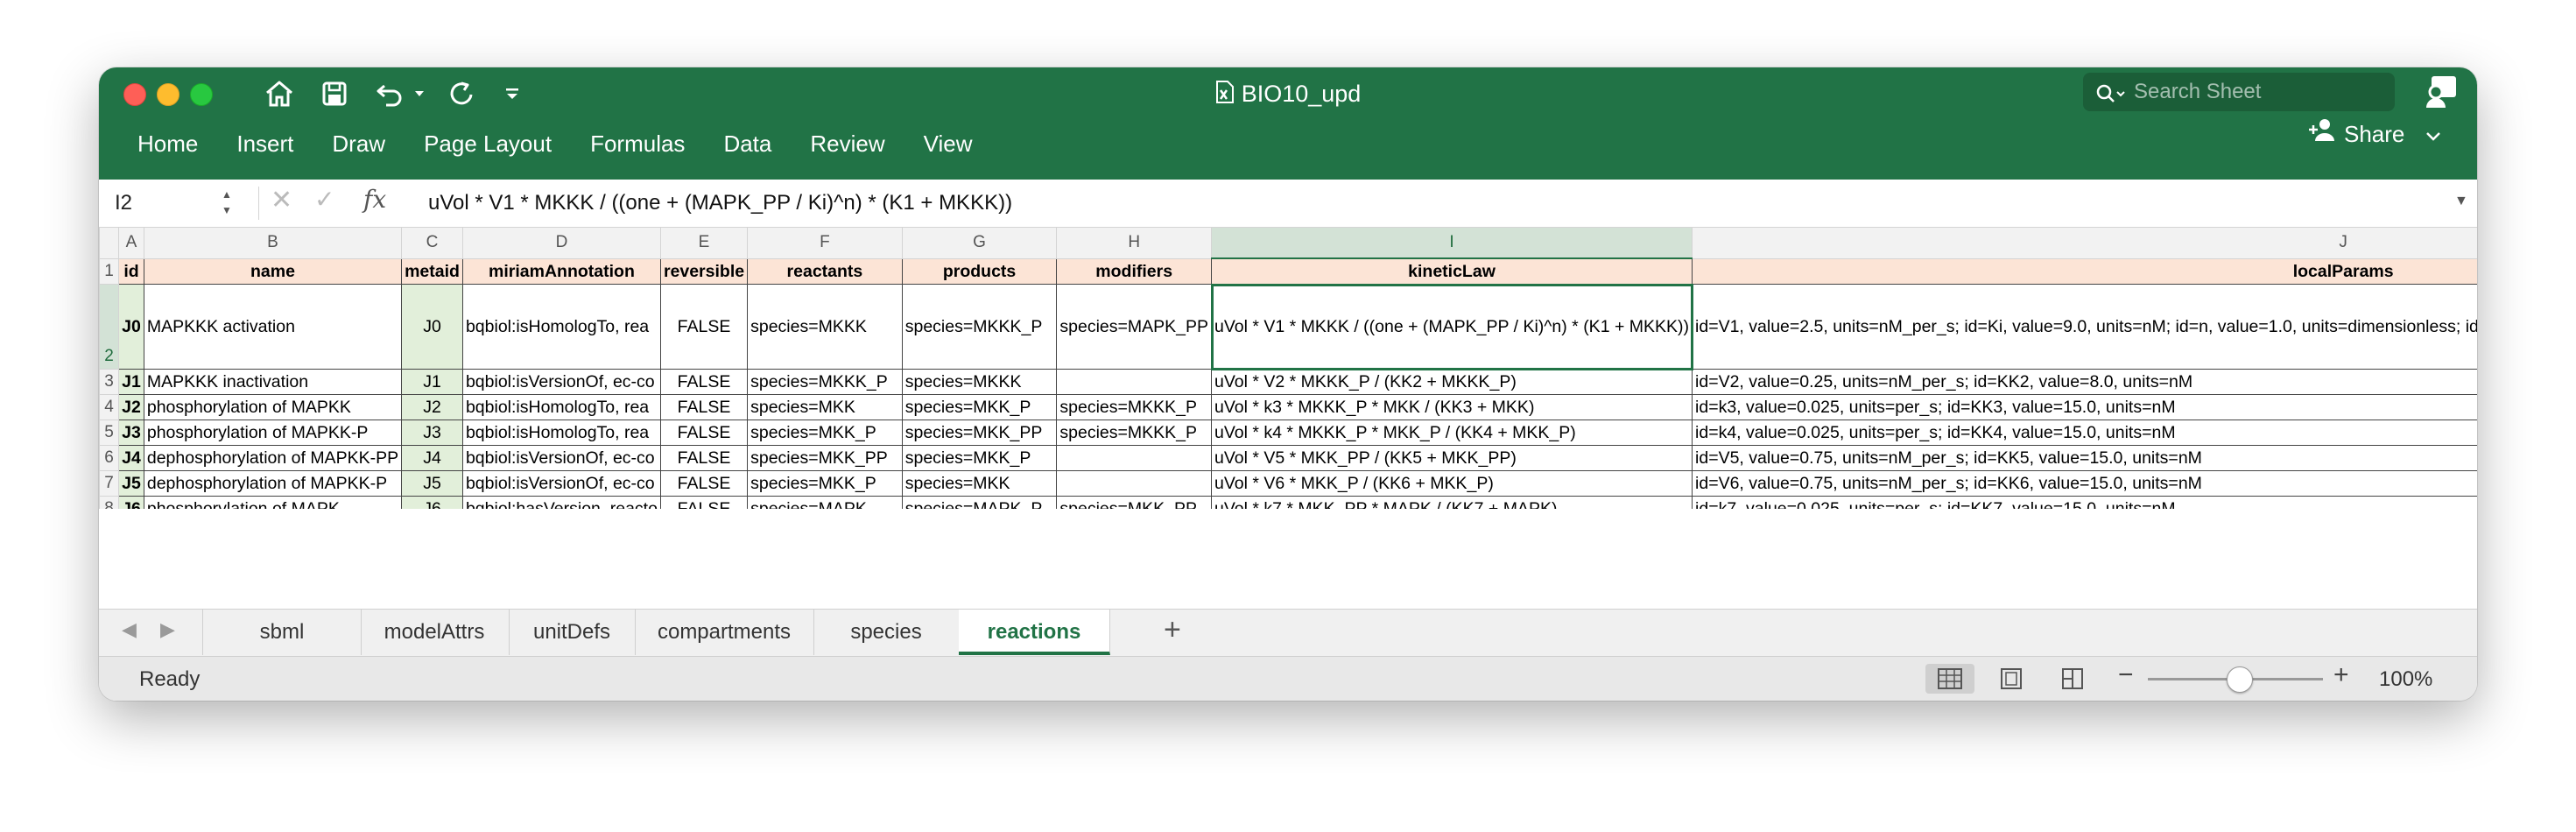  Describe the element at coordinates (273, 484) in the screenshot. I see `cell-name: dephosphorylation of MAPKK-P` at that location.